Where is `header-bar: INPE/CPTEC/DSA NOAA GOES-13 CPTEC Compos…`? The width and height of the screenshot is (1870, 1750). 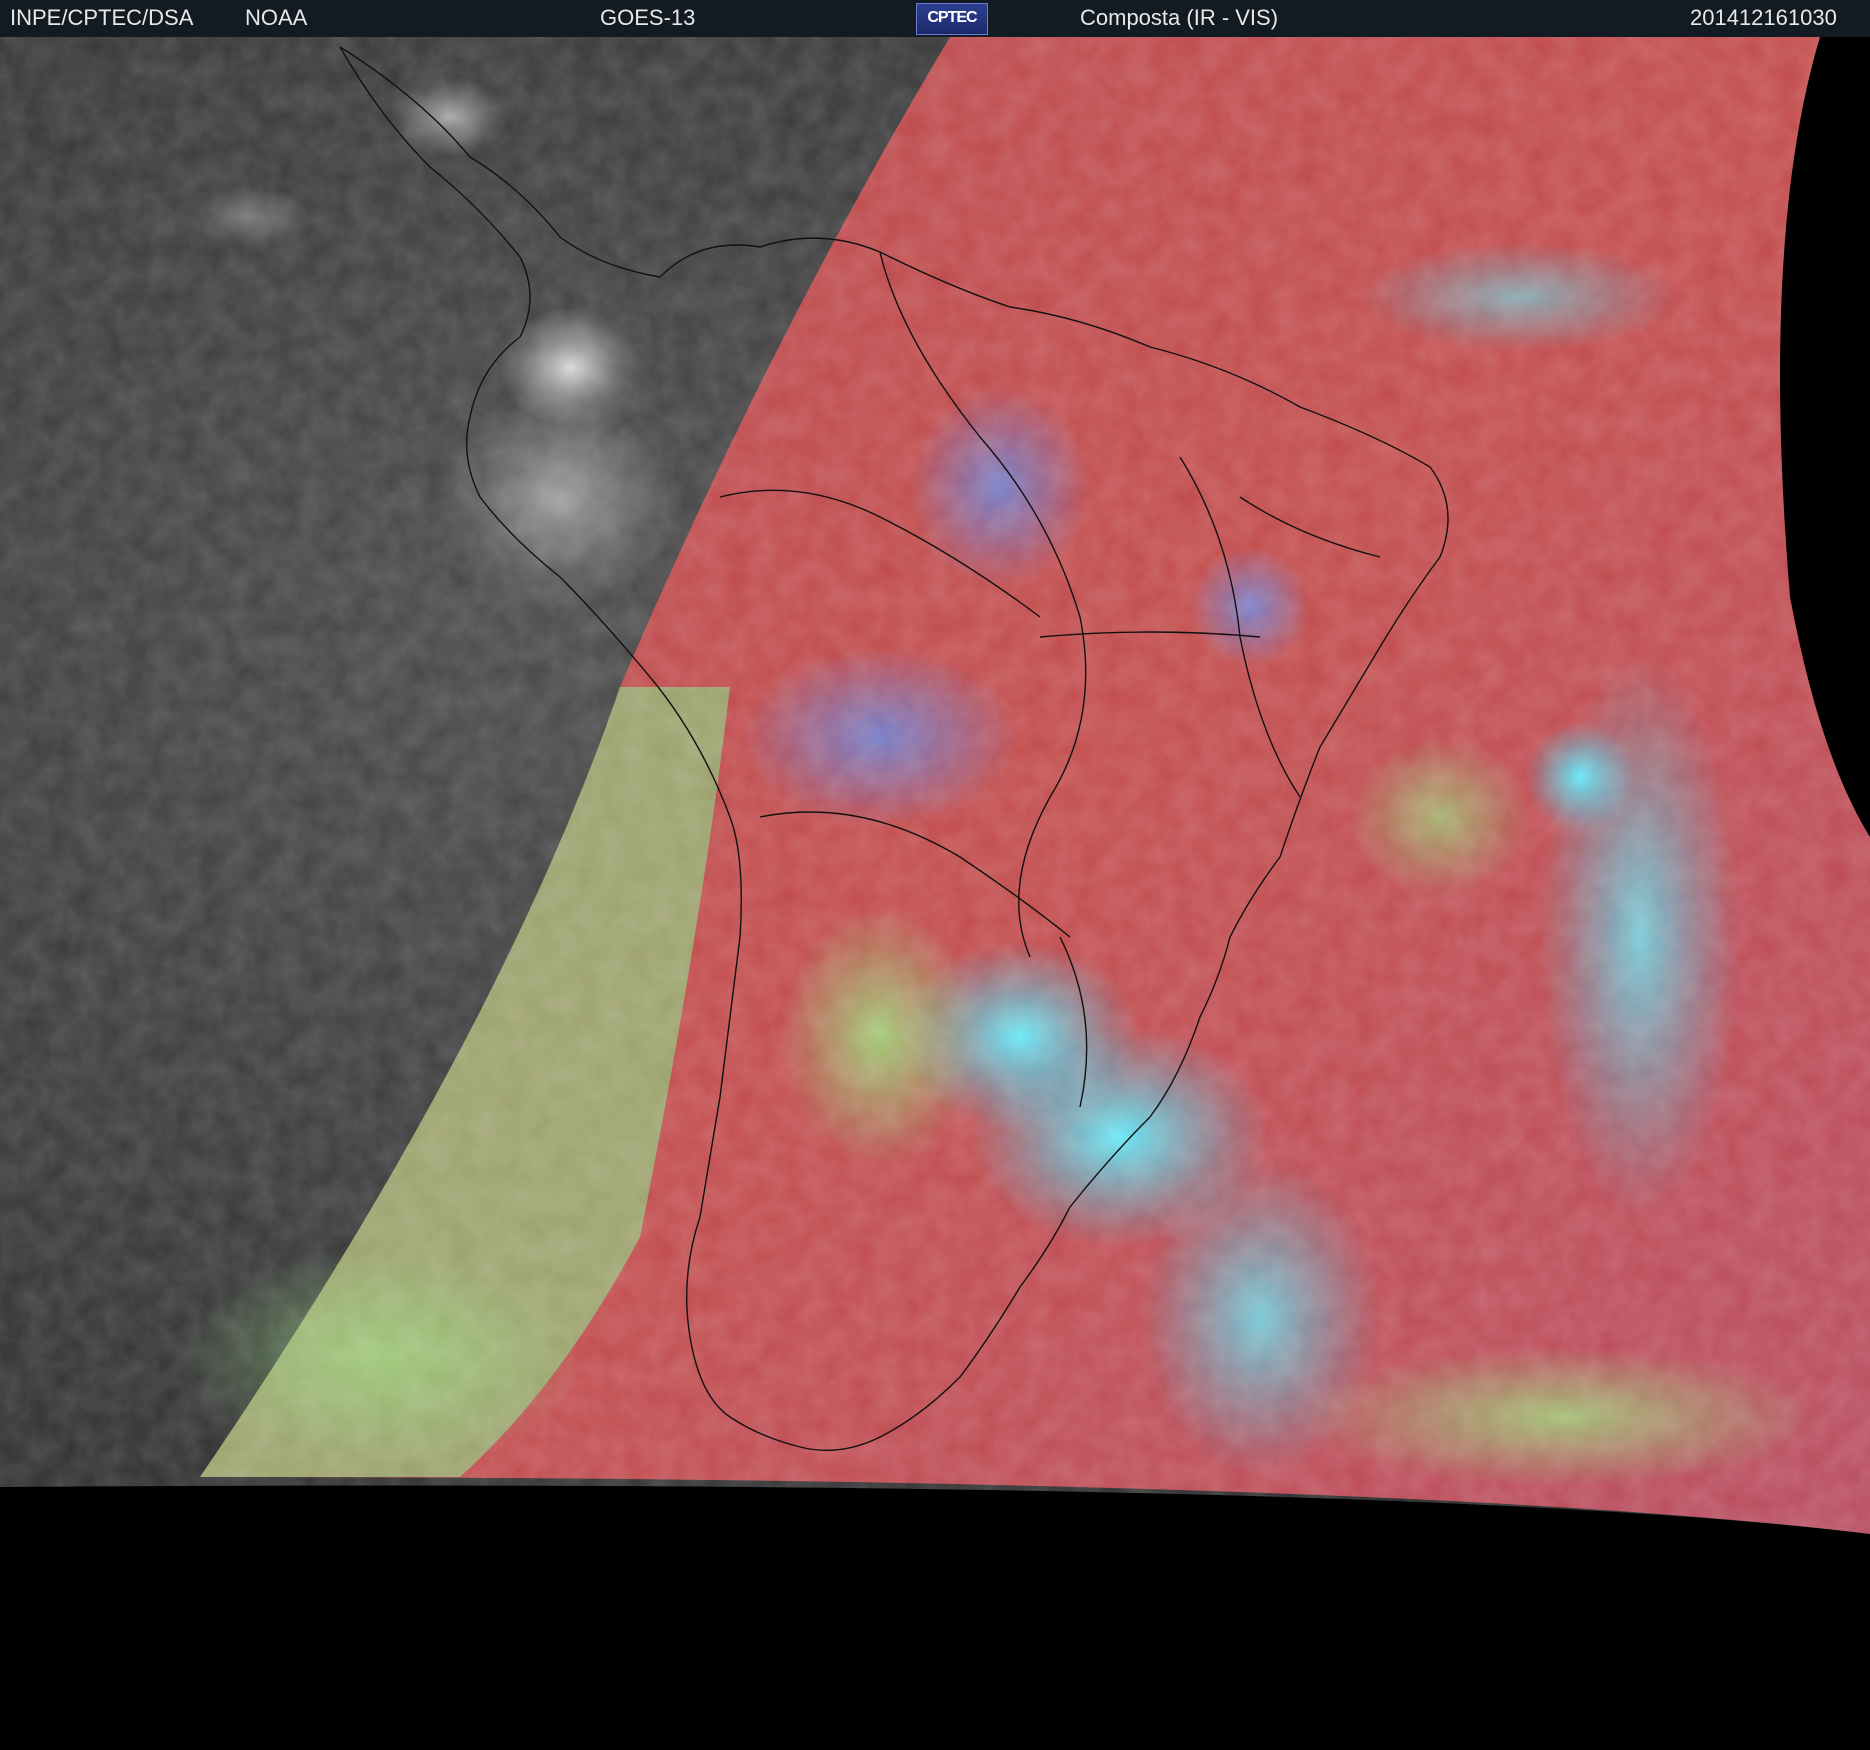
header-bar: INPE/CPTEC/DSA NOAA GOES-13 CPTEC Compos… is located at coordinates (935, 18).